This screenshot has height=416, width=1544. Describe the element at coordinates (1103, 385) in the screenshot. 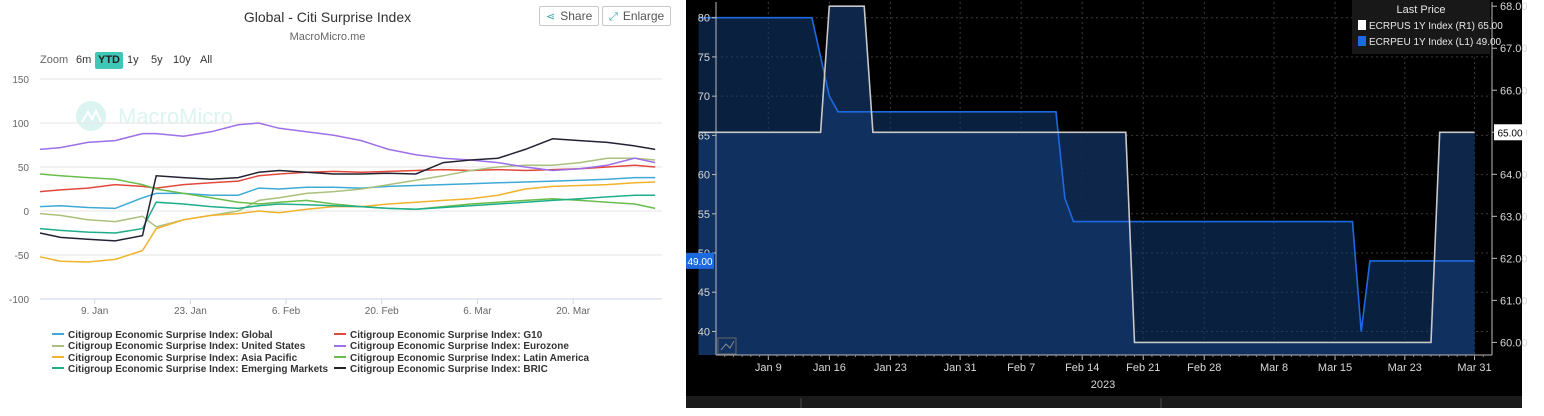

I see `year-label: 2023` at that location.